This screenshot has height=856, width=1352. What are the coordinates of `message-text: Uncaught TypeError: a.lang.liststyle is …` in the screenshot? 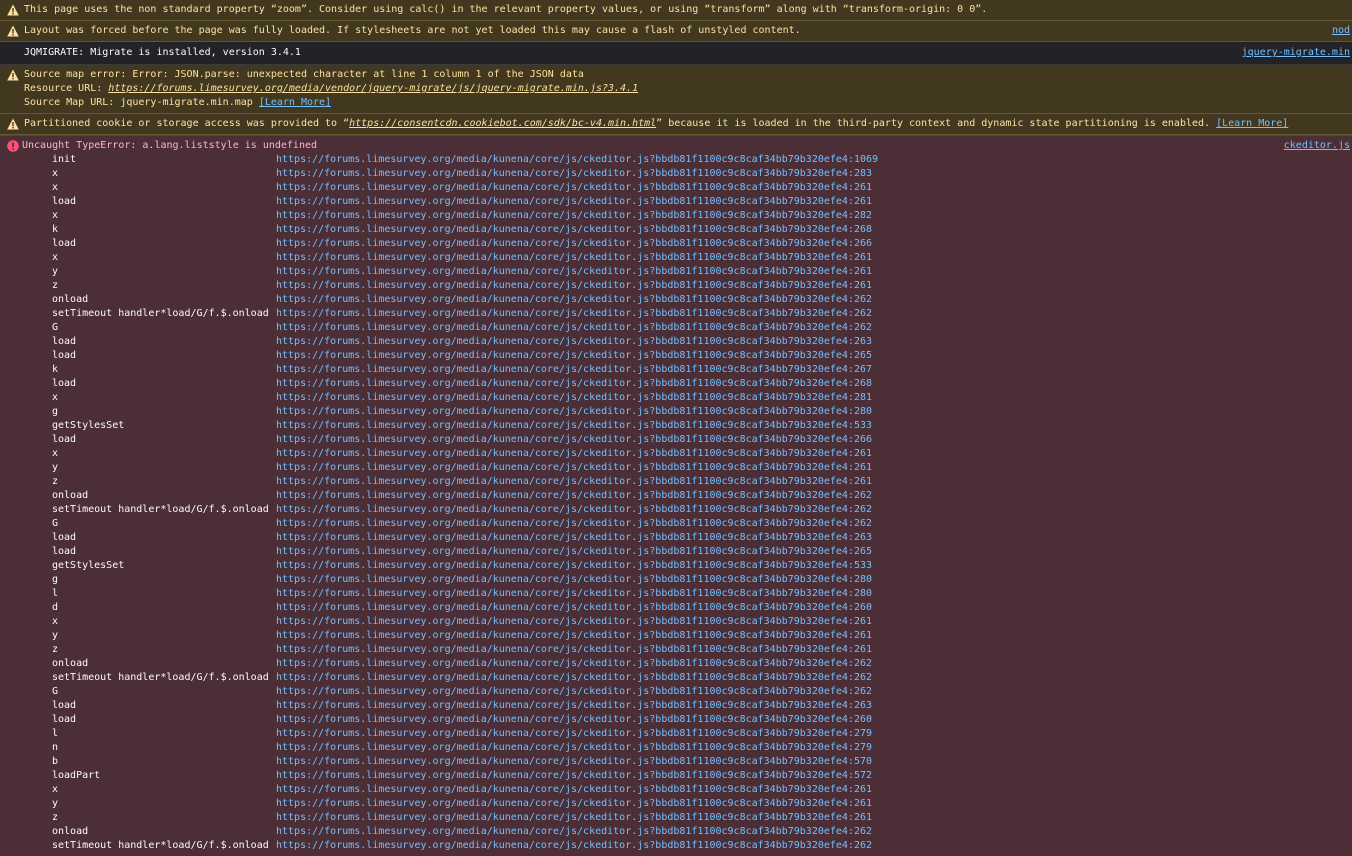 It's located at (170, 145).